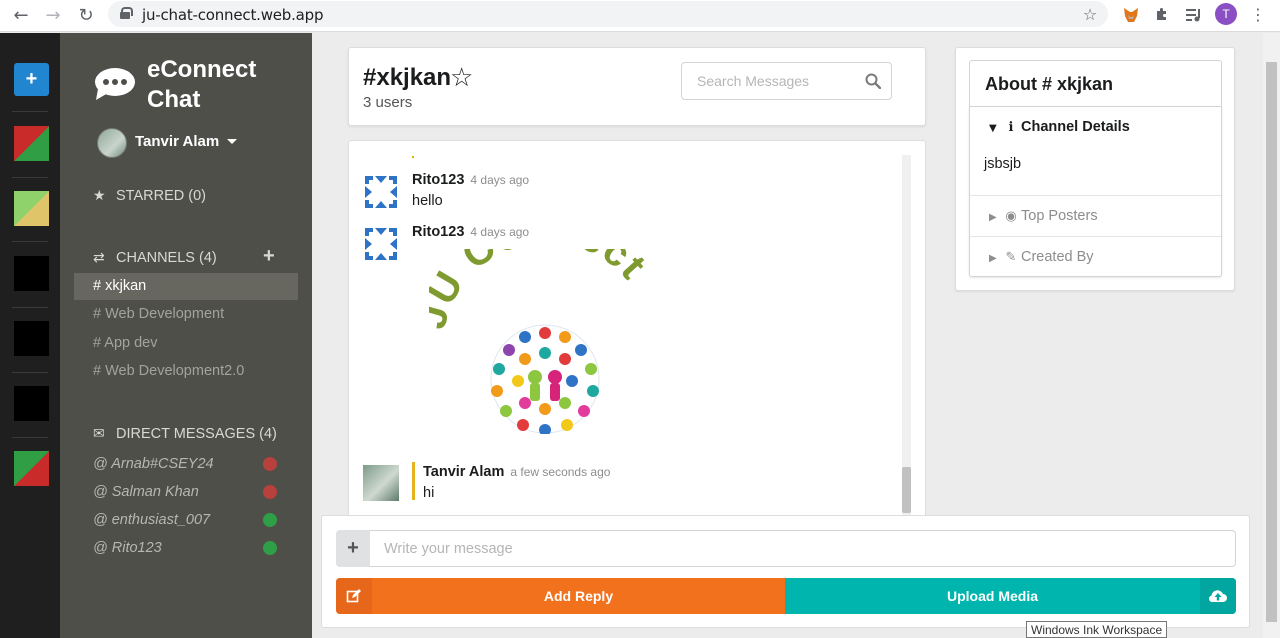 The height and width of the screenshot is (638, 1280). What do you see at coordinates (993, 128) in the screenshot?
I see `caret-down-icon: ▼` at bounding box center [993, 128].